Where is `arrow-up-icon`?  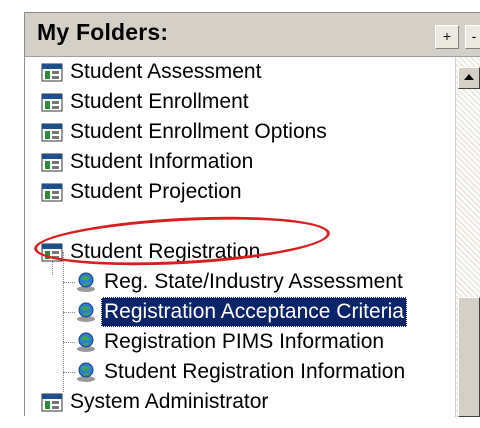
arrow-up-icon is located at coordinates (469, 77).